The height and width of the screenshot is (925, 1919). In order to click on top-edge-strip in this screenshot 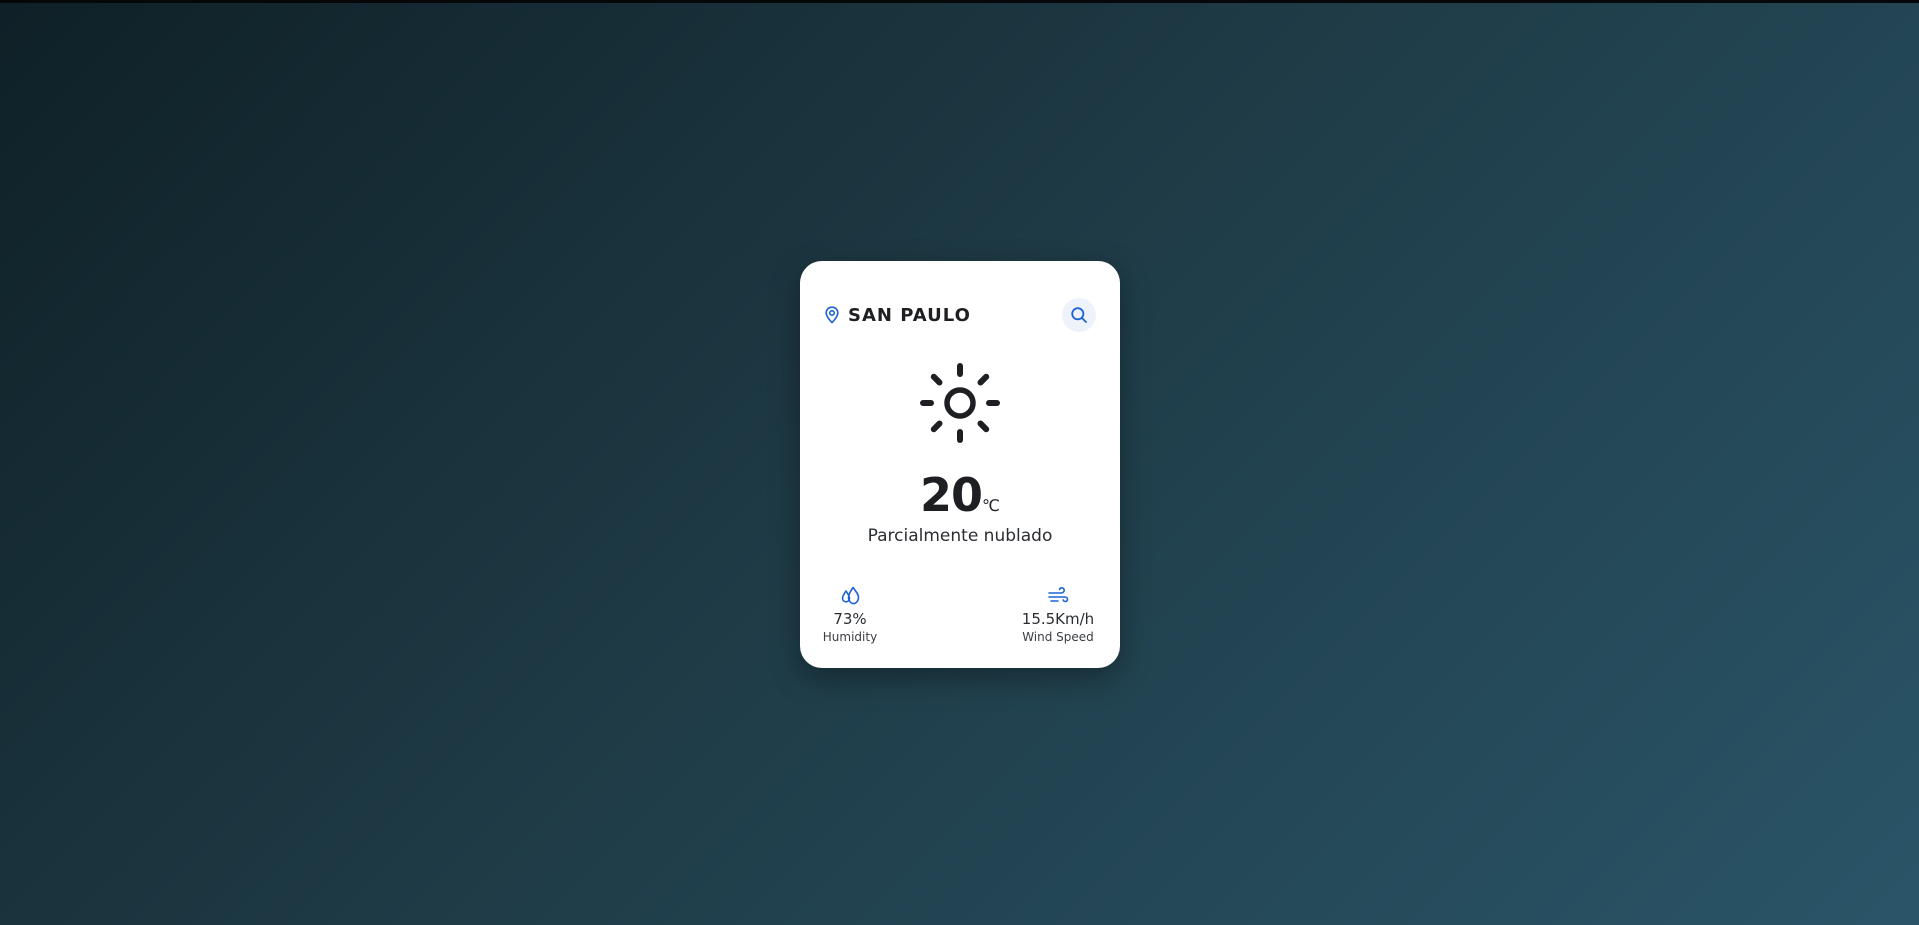, I will do `click(959, 1)`.